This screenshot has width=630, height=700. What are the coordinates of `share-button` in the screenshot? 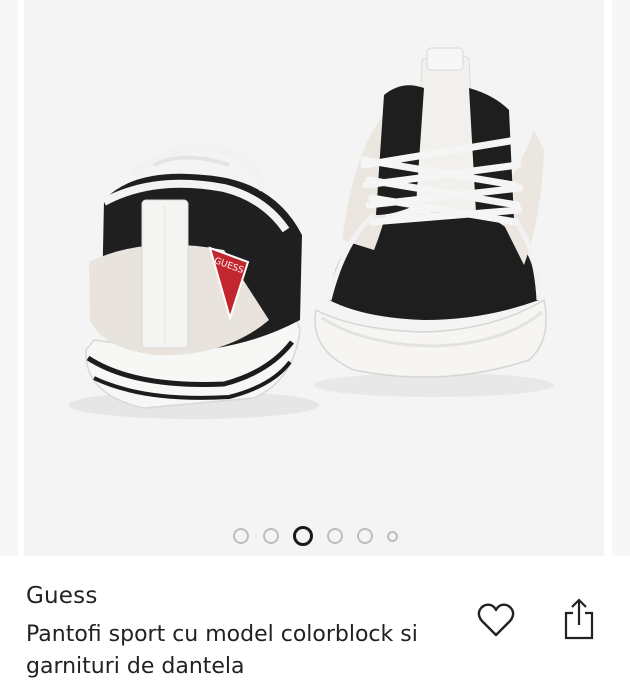 It's located at (579, 619).